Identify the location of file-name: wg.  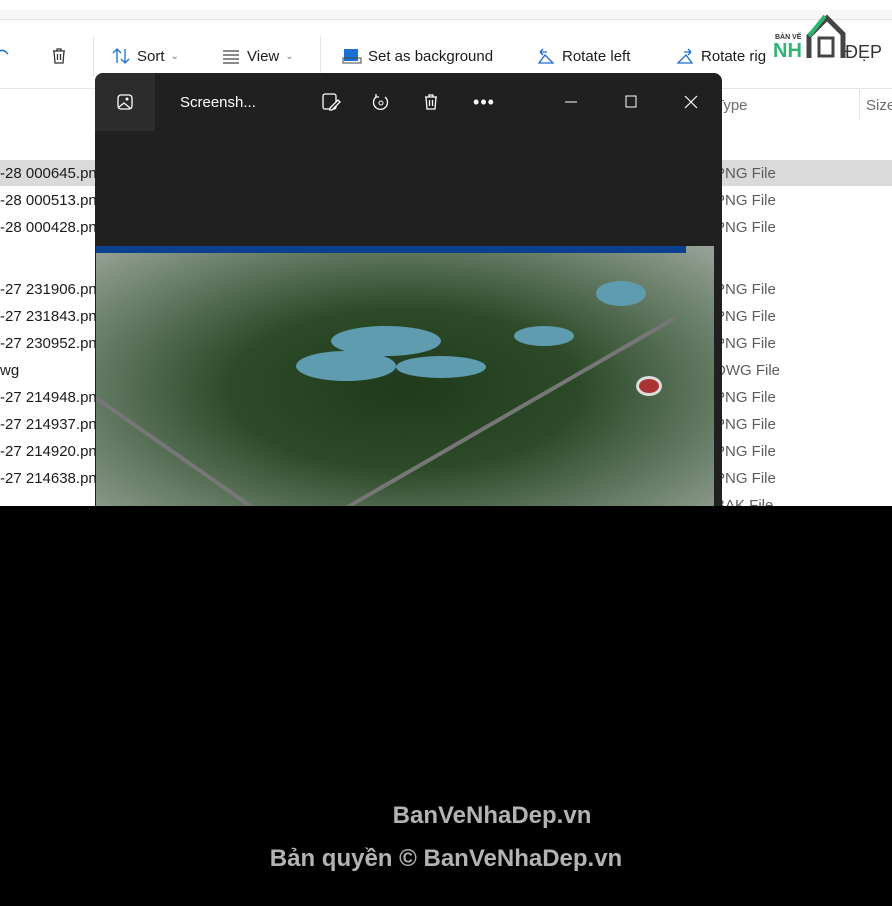
(10, 370).